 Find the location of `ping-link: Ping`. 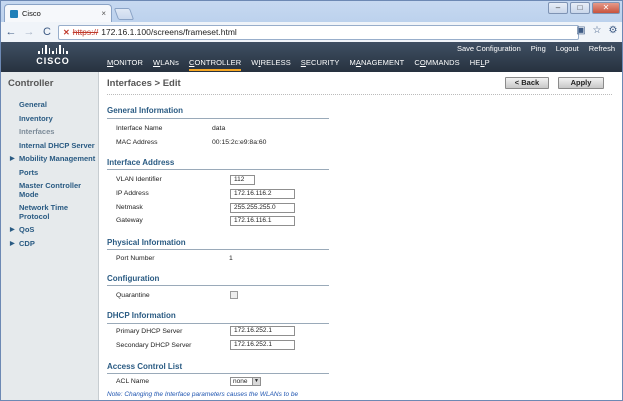

ping-link: Ping is located at coordinates (538, 48).